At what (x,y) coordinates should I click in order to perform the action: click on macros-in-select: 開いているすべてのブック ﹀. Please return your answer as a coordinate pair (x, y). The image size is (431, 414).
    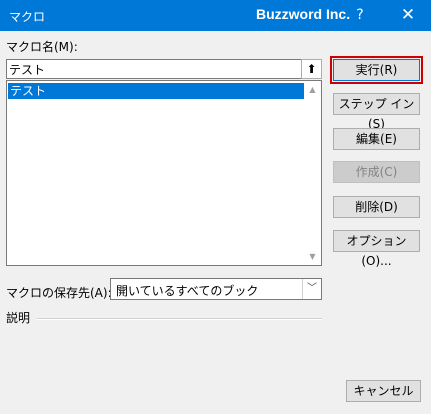
    Looking at the image, I should click on (216, 289).